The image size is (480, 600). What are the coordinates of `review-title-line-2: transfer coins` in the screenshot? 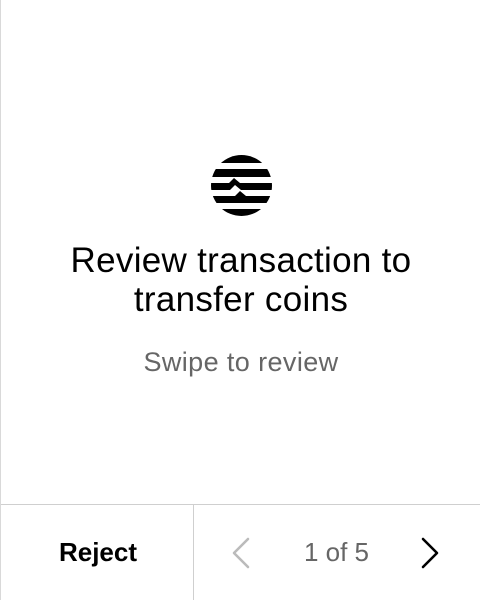 It's located at (241, 299).